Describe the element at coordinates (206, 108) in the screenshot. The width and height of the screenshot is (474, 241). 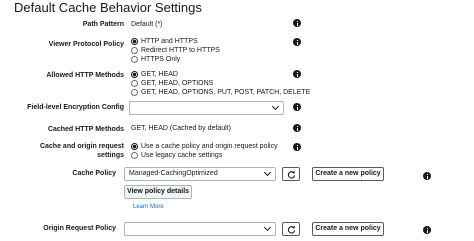
I see `field-level-encryption-select` at that location.